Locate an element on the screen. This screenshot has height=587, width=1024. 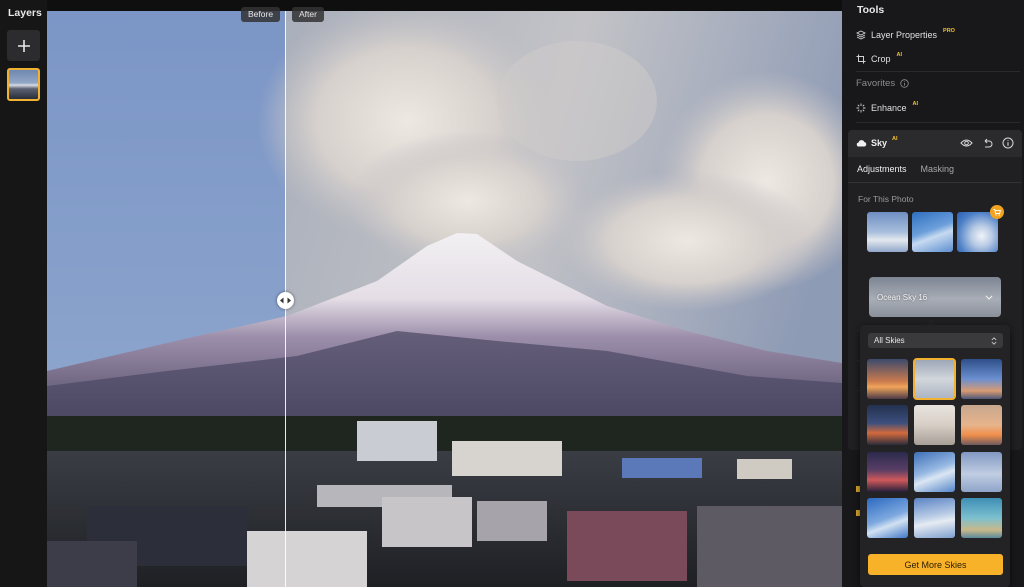
tabs-divider is located at coordinates (935, 182).